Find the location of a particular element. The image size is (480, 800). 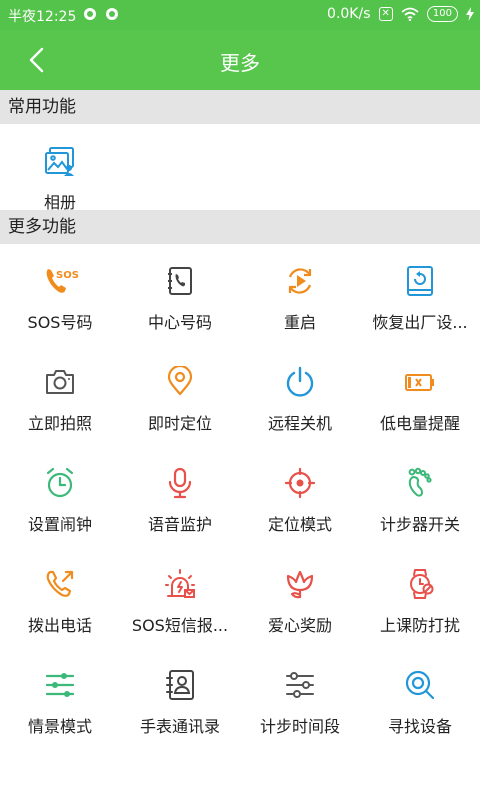

tile-class-dnd: 上课防打扰 is located at coordinates (420, 616).